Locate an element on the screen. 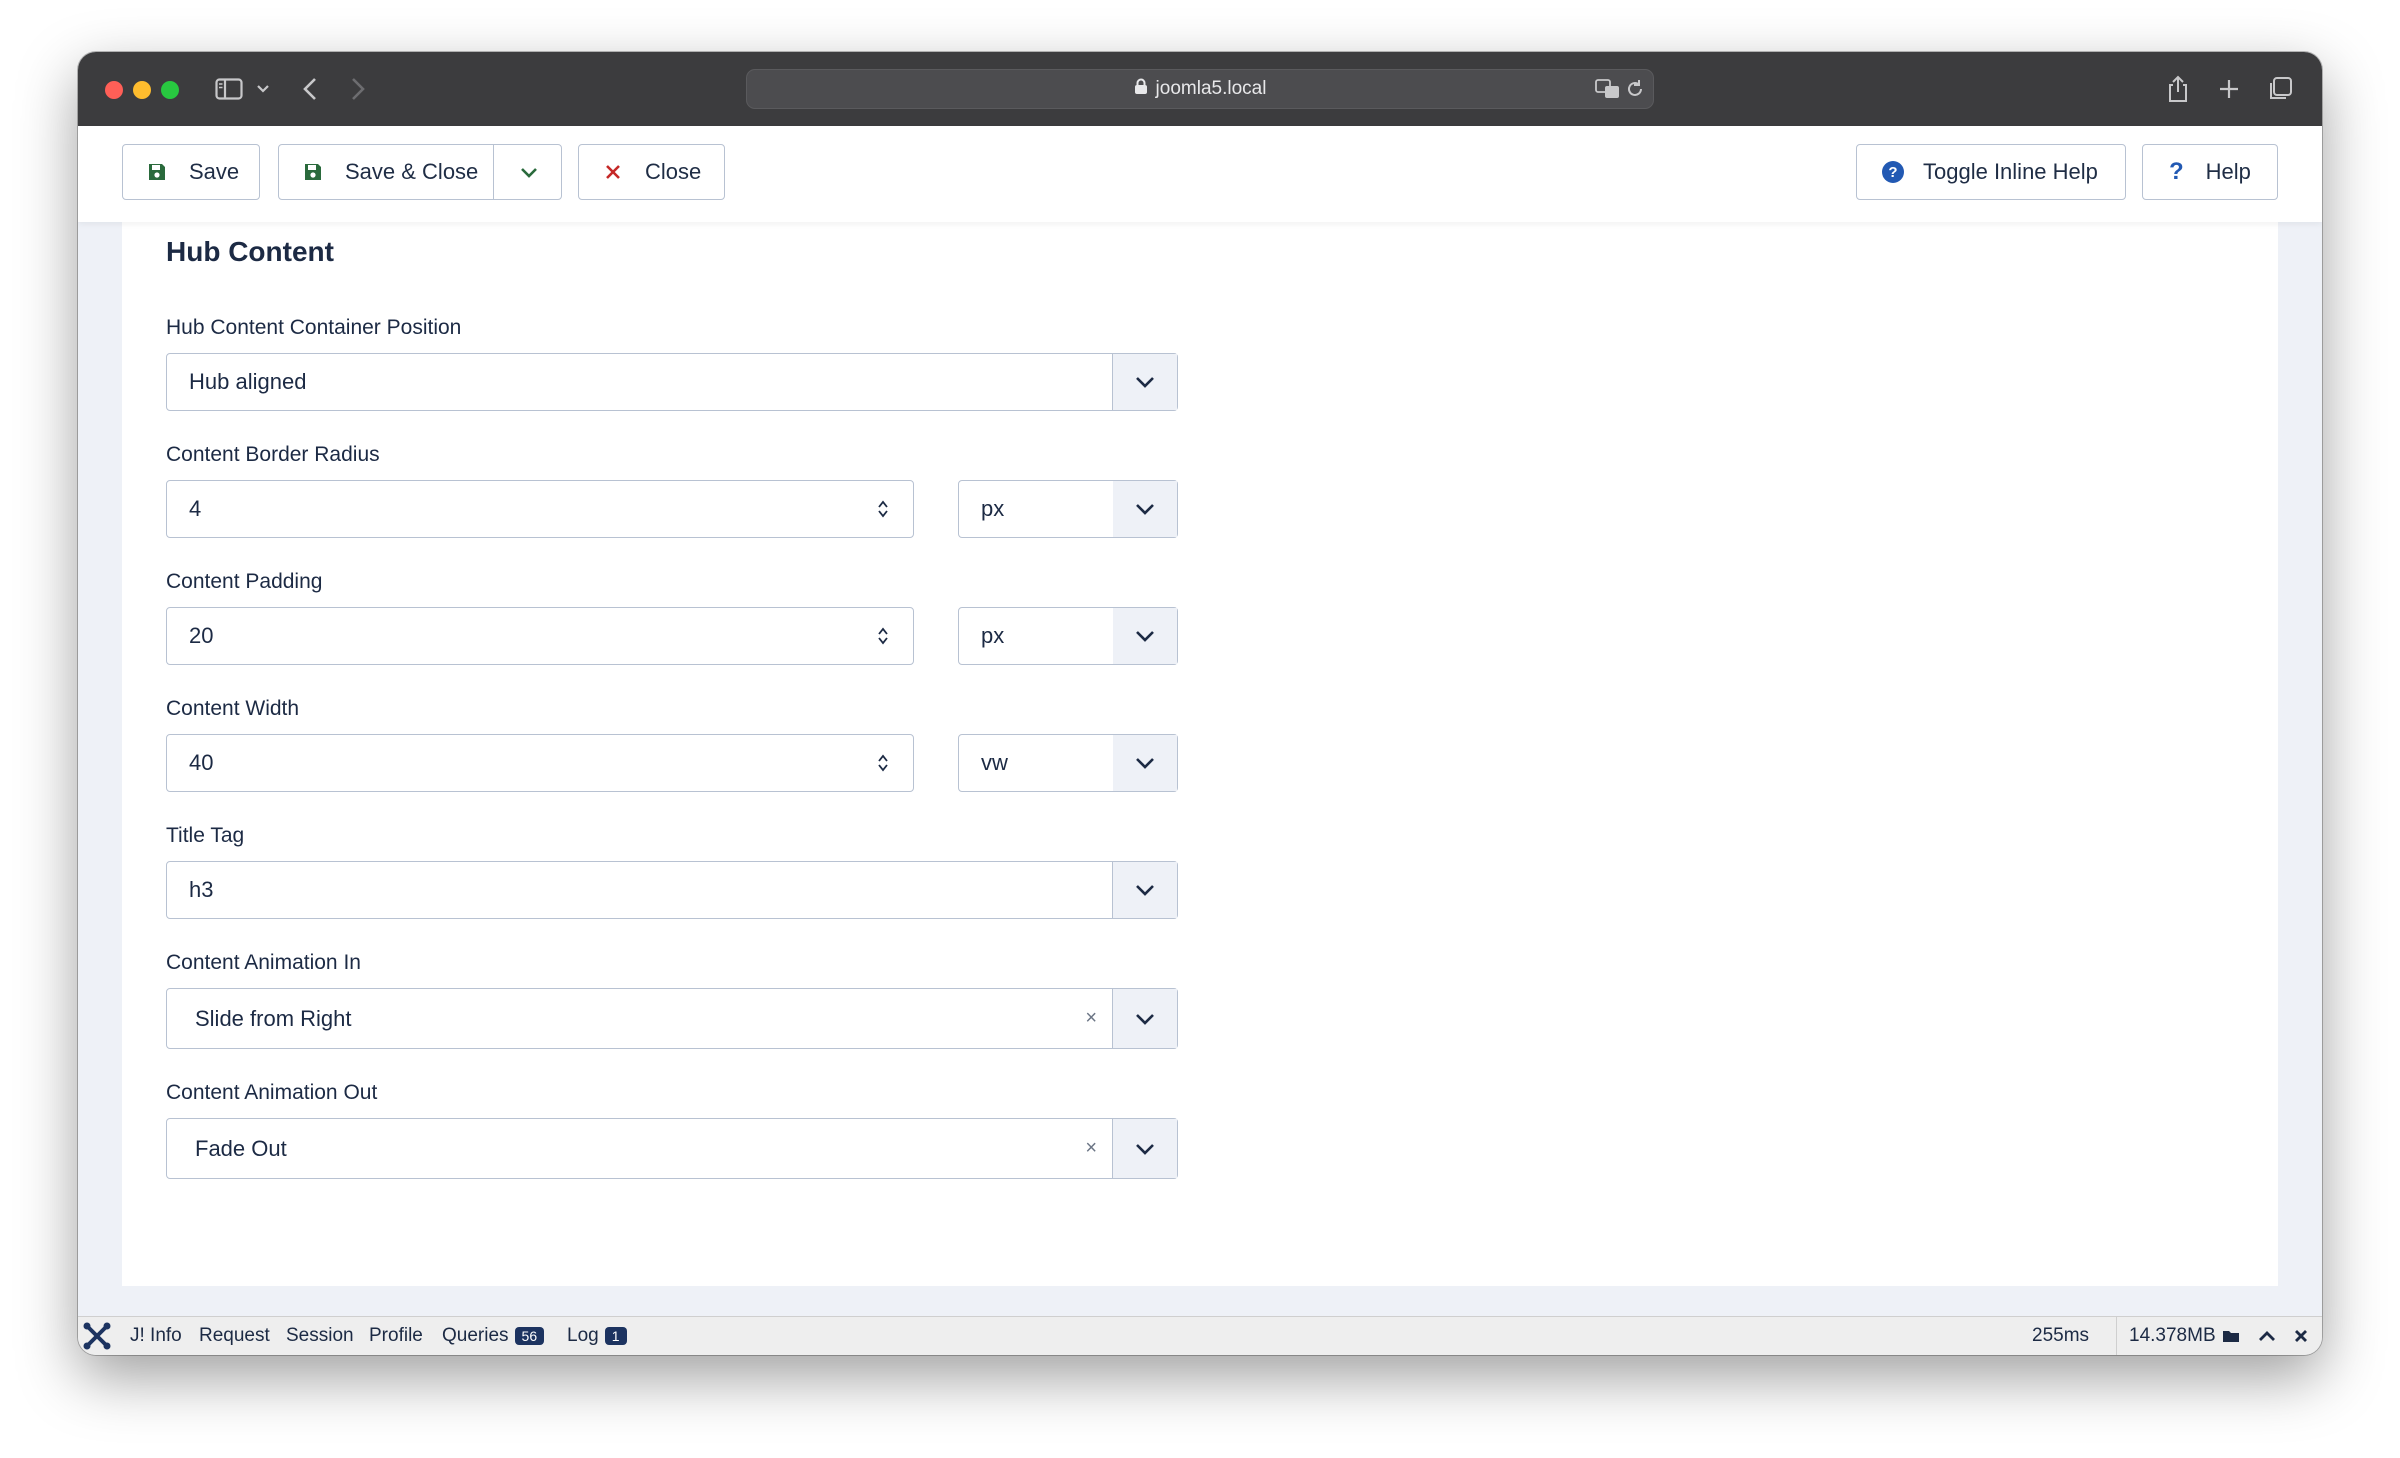  debug-tab-log: Log 1 is located at coordinates (597, 1336).